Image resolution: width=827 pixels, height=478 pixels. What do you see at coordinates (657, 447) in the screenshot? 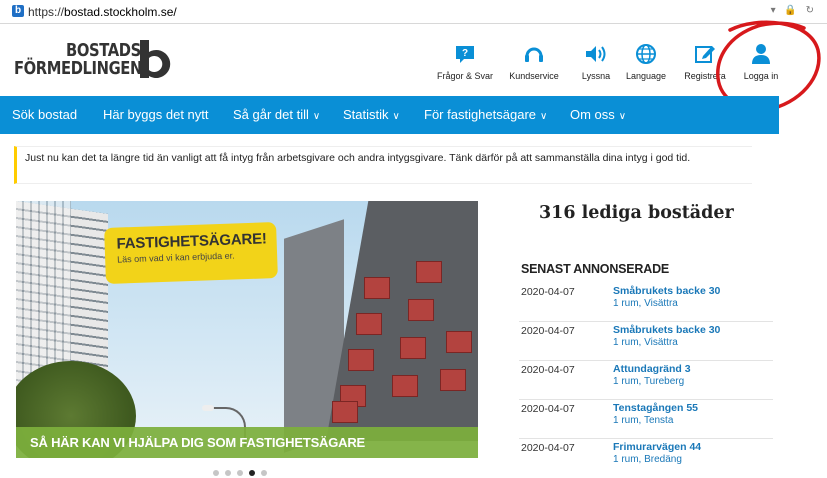
I see `listing-street-link: Frimurarvägen 44` at bounding box center [657, 447].